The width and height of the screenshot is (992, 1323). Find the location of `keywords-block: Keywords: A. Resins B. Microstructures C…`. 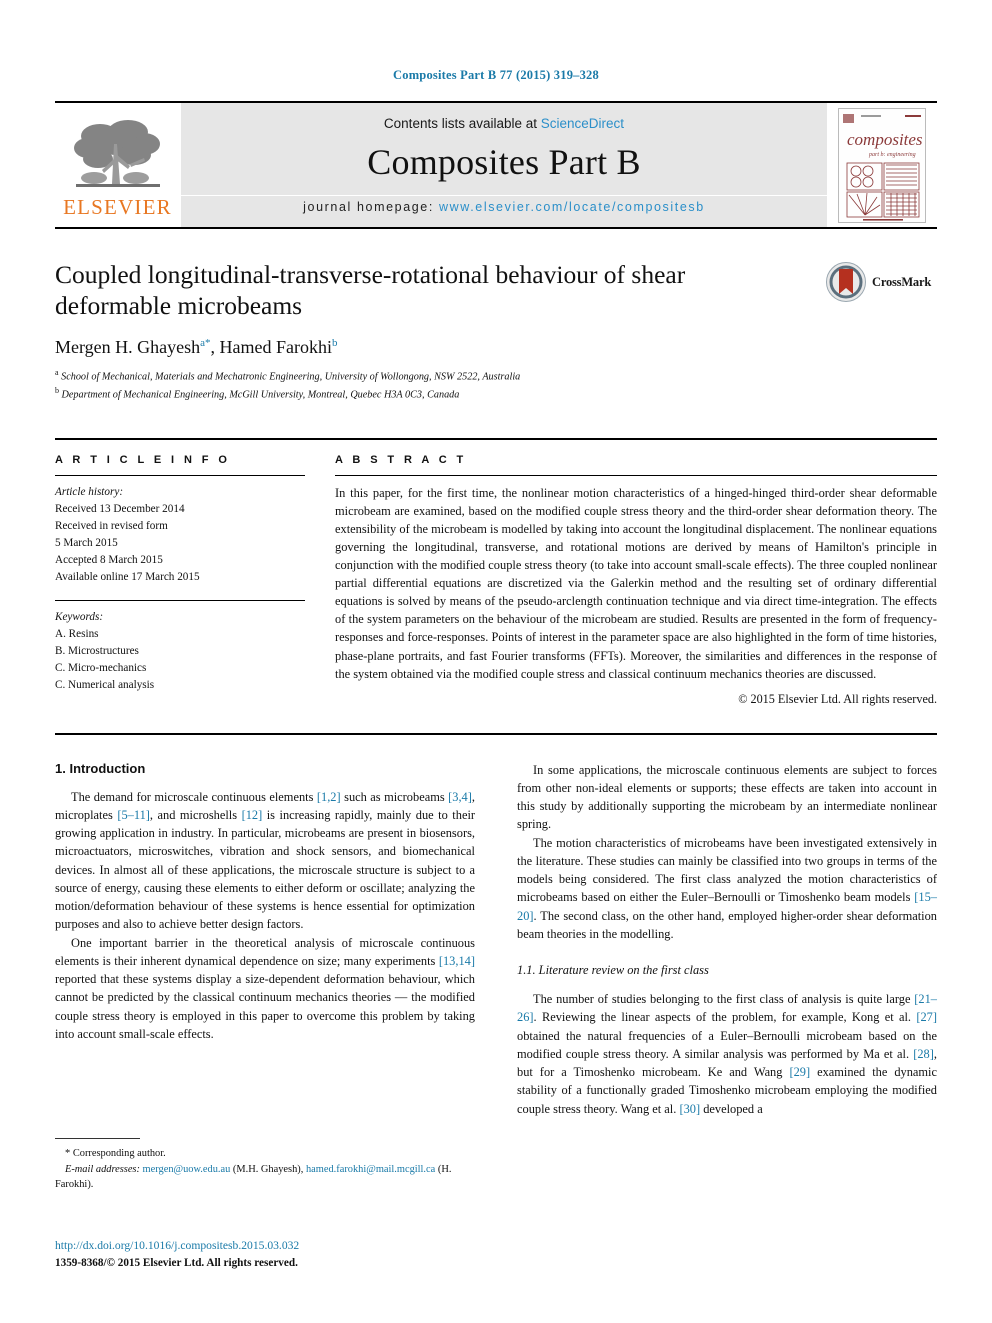

keywords-block: Keywords: A. Resins B. Microstructures C… is located at coordinates (180, 651).